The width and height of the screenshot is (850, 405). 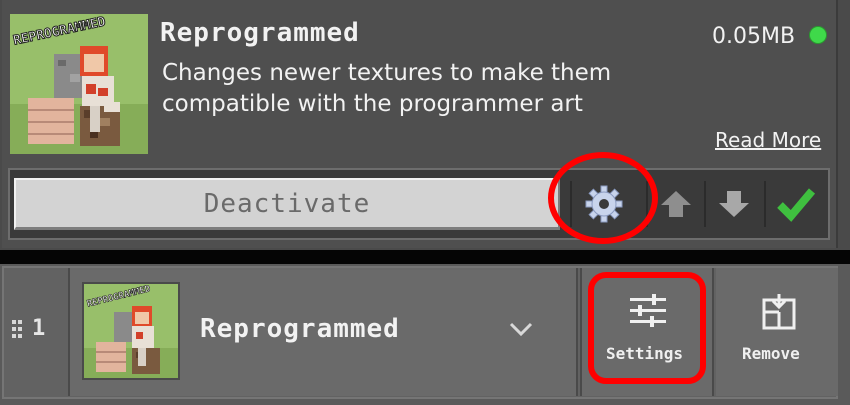 I want to click on move-down-button, so click(x=734, y=204).